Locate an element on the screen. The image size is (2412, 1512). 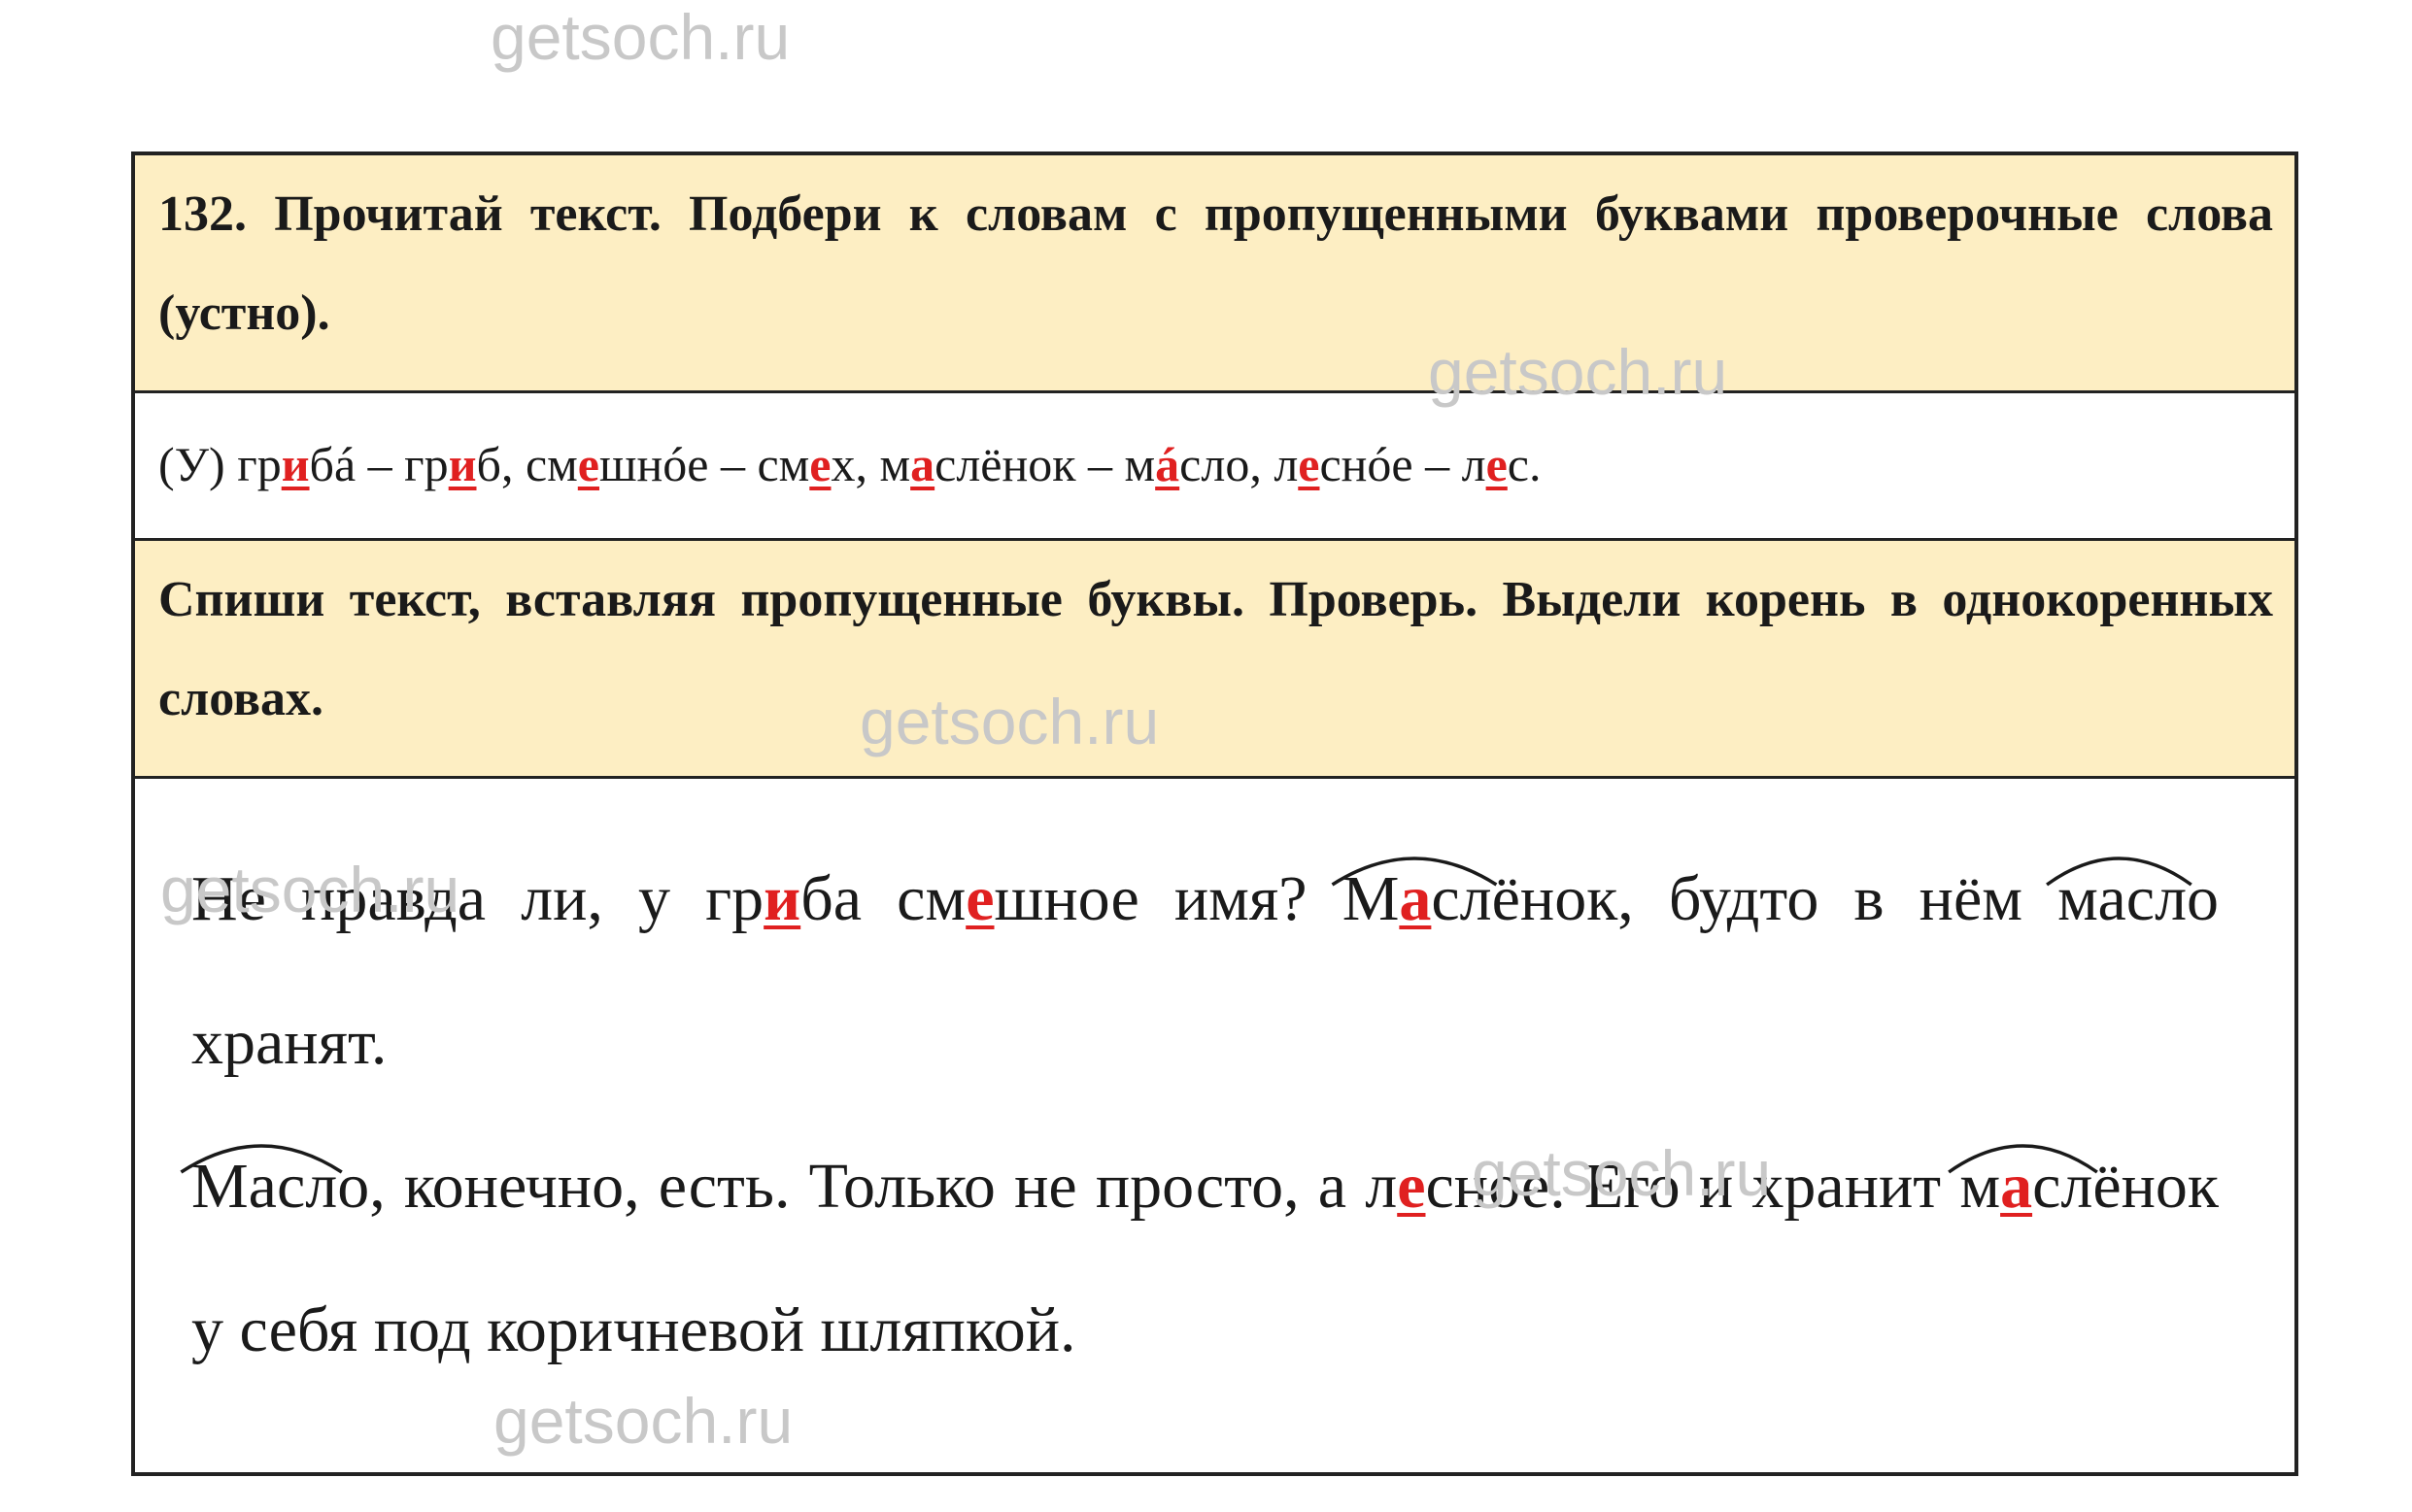
word-pair: леснóе – лес. is located at coordinates (1407, 464).